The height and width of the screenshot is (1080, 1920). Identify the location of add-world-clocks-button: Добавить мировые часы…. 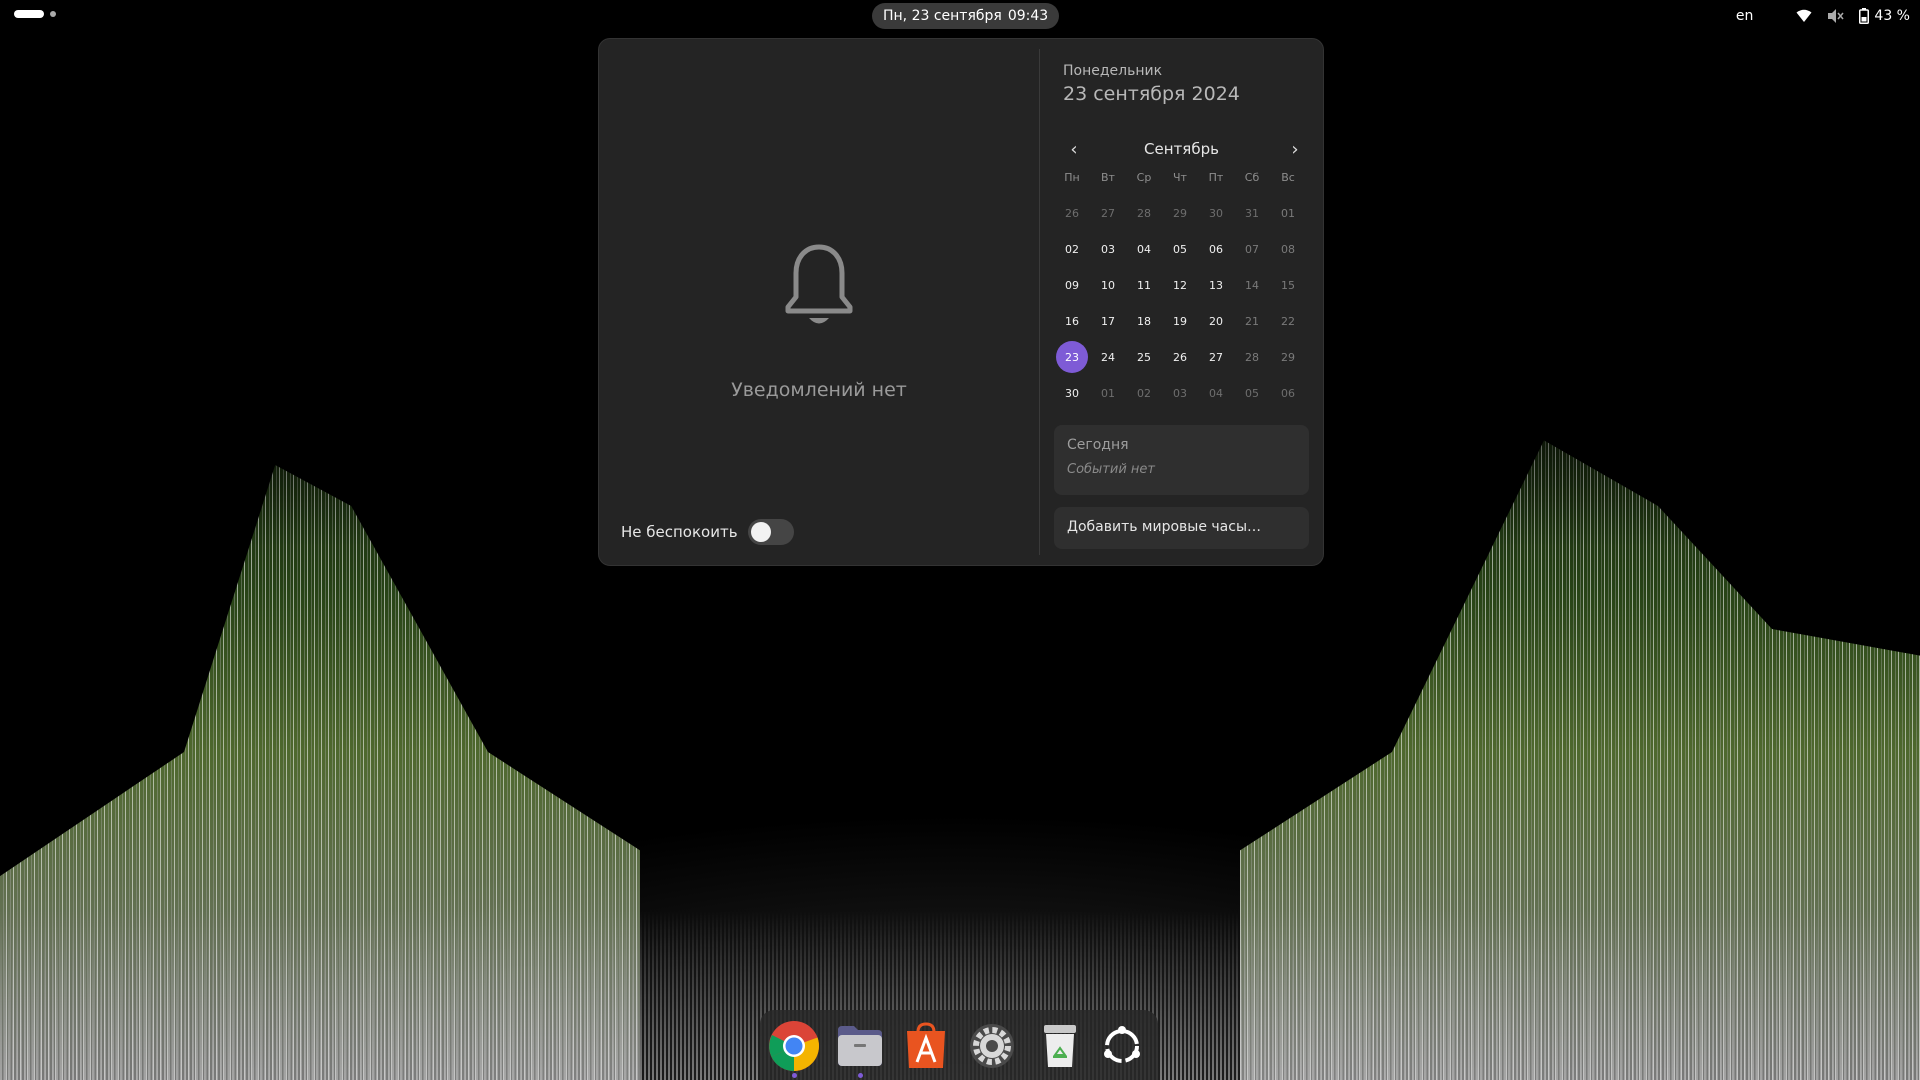
(1181, 528).